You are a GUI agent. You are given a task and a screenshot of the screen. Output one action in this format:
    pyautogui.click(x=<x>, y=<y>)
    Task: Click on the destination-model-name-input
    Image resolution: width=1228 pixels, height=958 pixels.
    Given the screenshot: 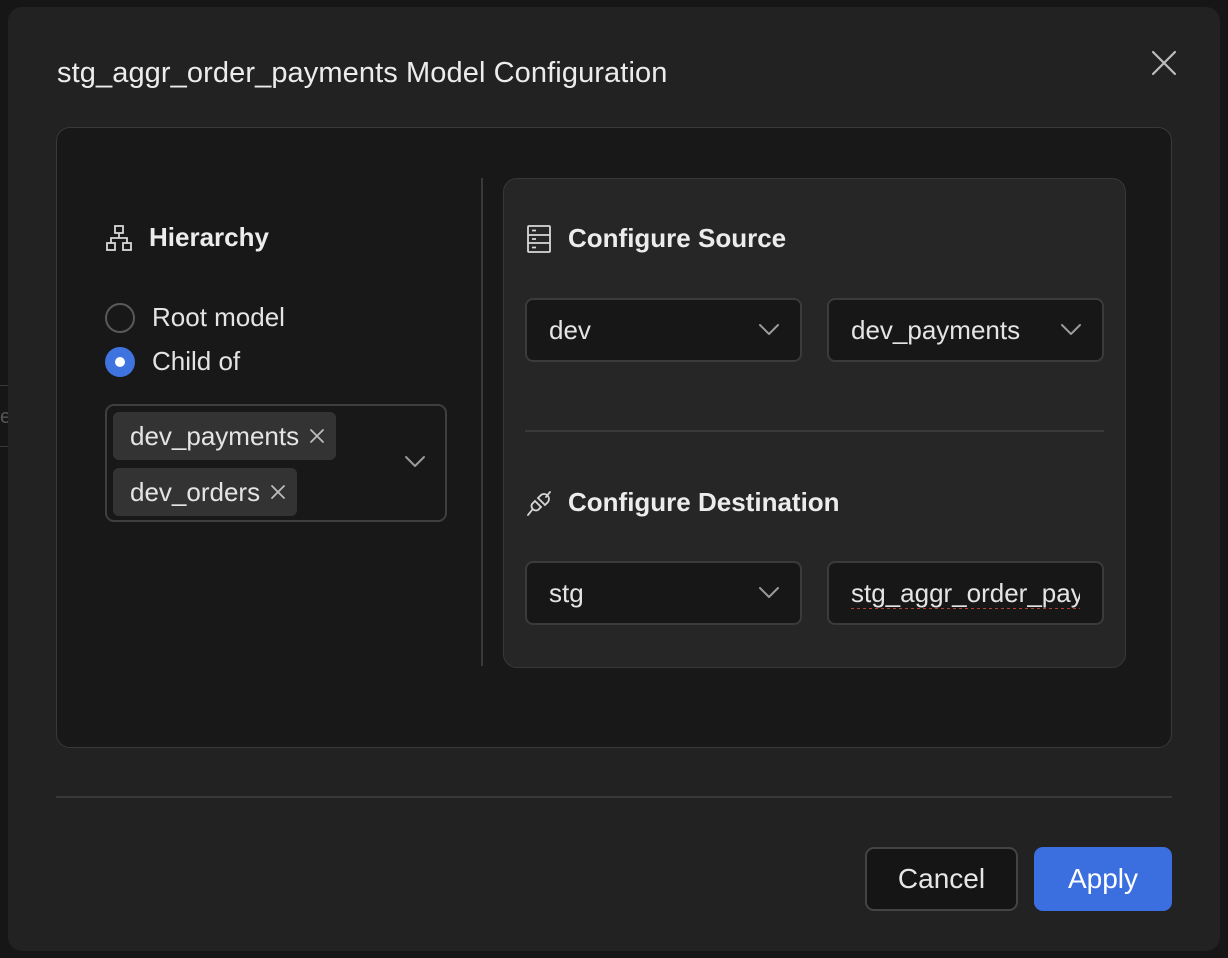 What is the action you would take?
    pyautogui.click(x=965, y=593)
    